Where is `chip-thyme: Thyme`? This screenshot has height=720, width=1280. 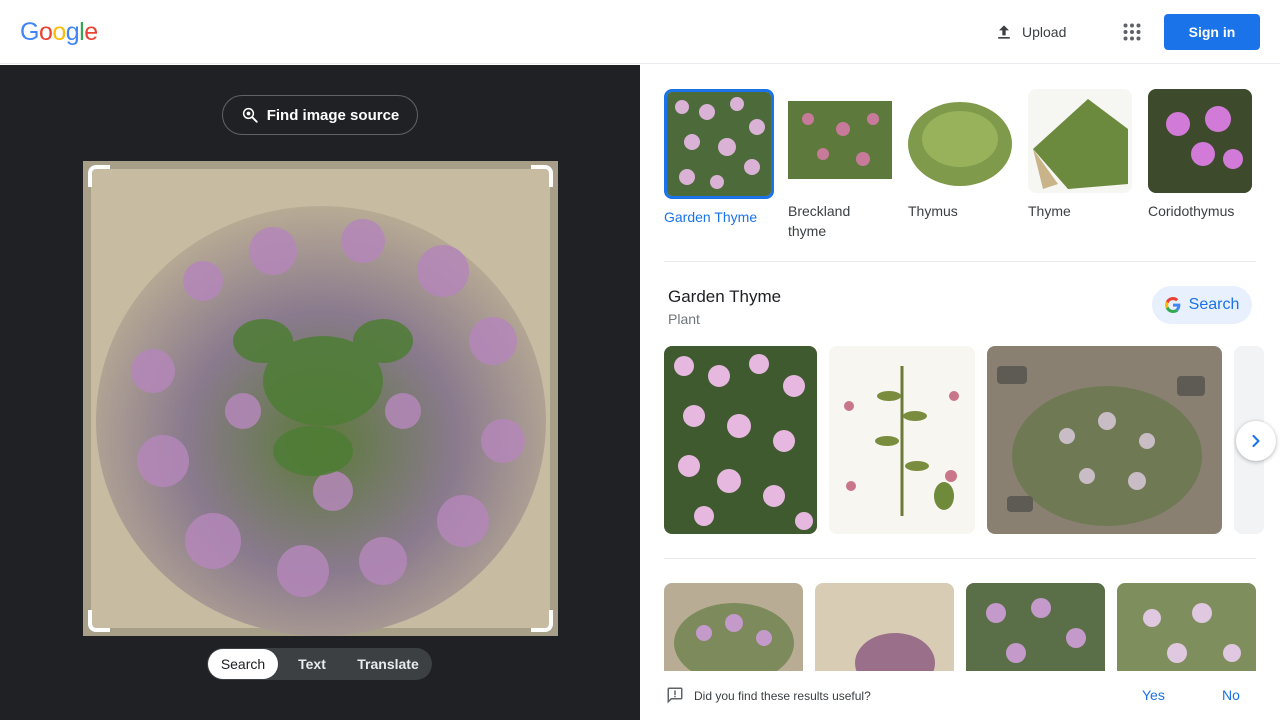
chip-thyme: Thyme is located at coordinates (1083, 155).